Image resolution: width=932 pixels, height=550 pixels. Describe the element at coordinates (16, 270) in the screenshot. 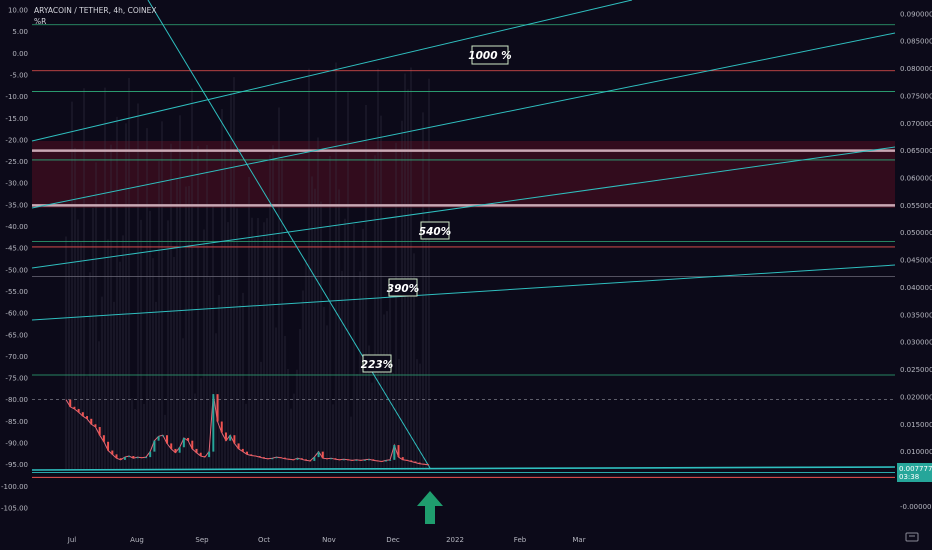

I see `left-axis-tick: -50.00` at that location.